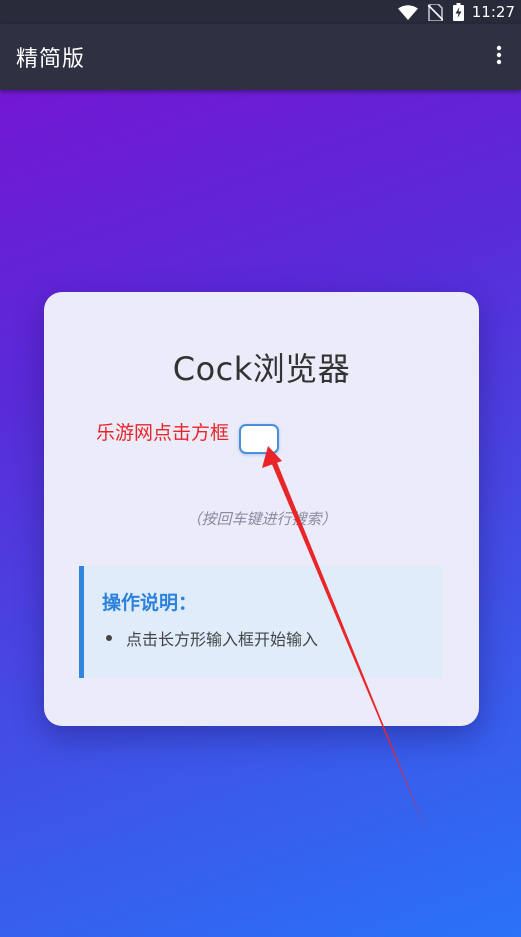  I want to click on list-item: 点击长方形输入框开始输入, so click(212, 638).